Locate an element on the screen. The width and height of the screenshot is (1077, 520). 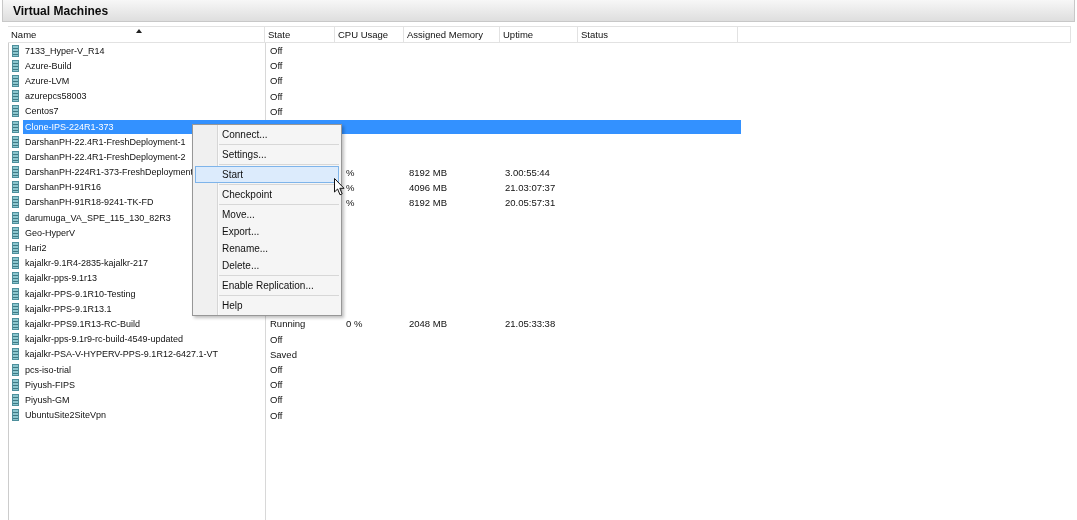
vm-name: kajalkr-PSA-V-HYPERV-PPS-9.1R12-6427.1-VT is located at coordinates (121, 354).